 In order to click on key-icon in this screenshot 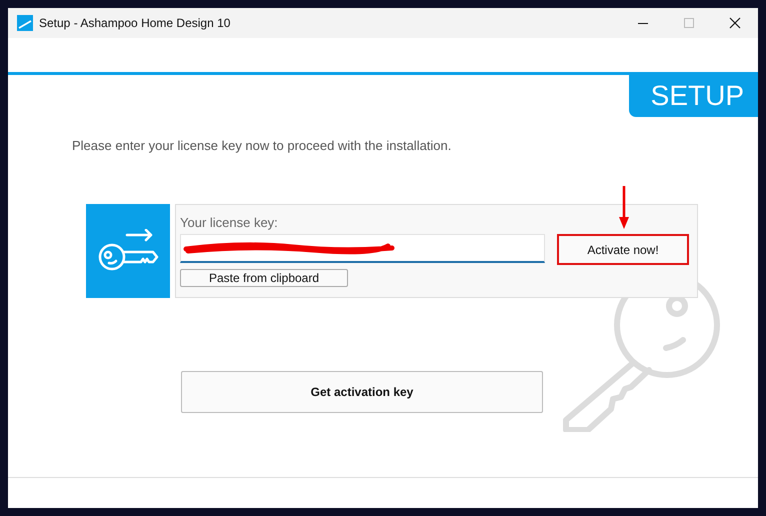, I will do `click(128, 251)`.